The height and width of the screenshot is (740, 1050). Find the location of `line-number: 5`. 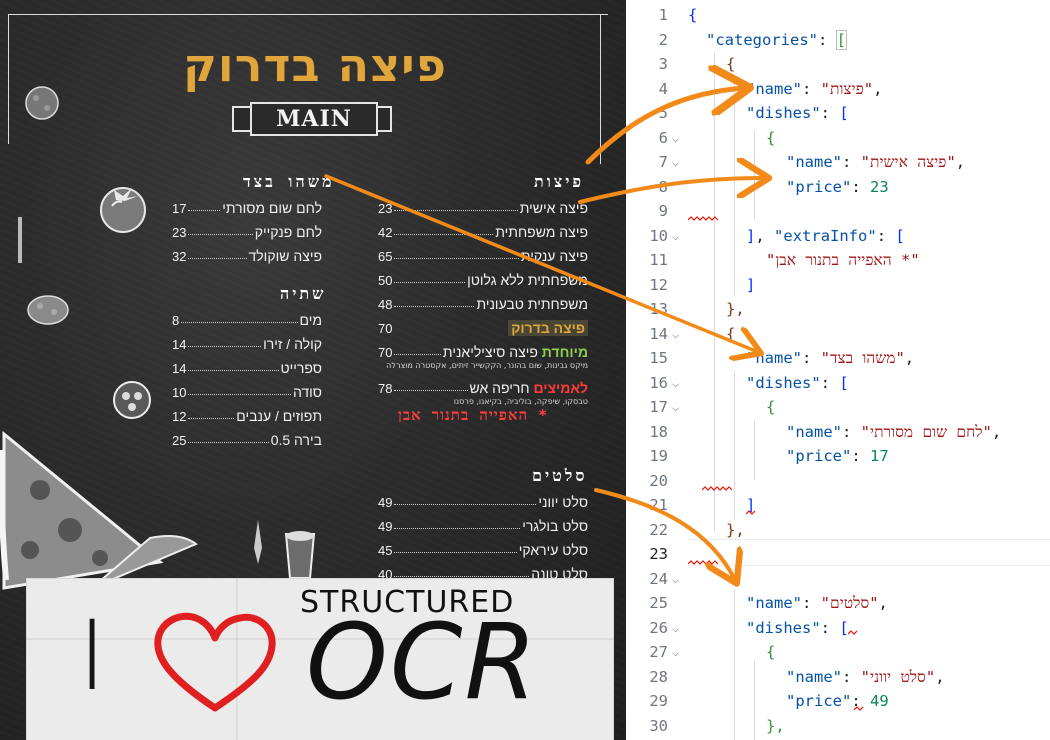

line-number: 5 is located at coordinates (663, 113).